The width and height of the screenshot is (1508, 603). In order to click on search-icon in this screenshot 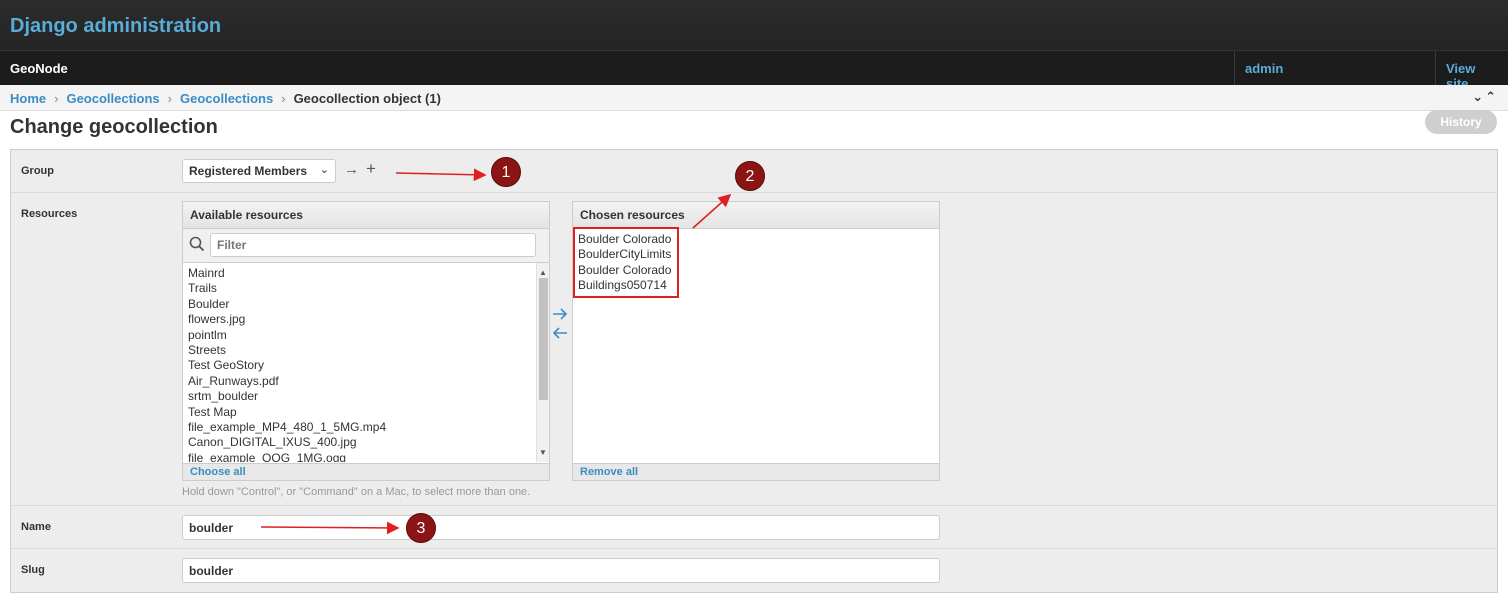, I will do `click(197, 246)`.